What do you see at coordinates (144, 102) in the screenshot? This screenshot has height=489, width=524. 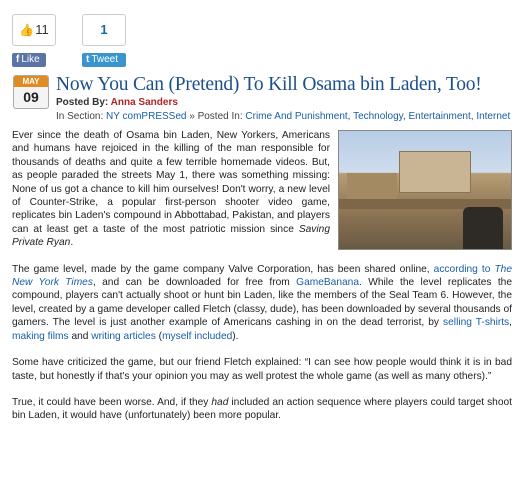 I see `author-link: Anna Sanders` at bounding box center [144, 102].